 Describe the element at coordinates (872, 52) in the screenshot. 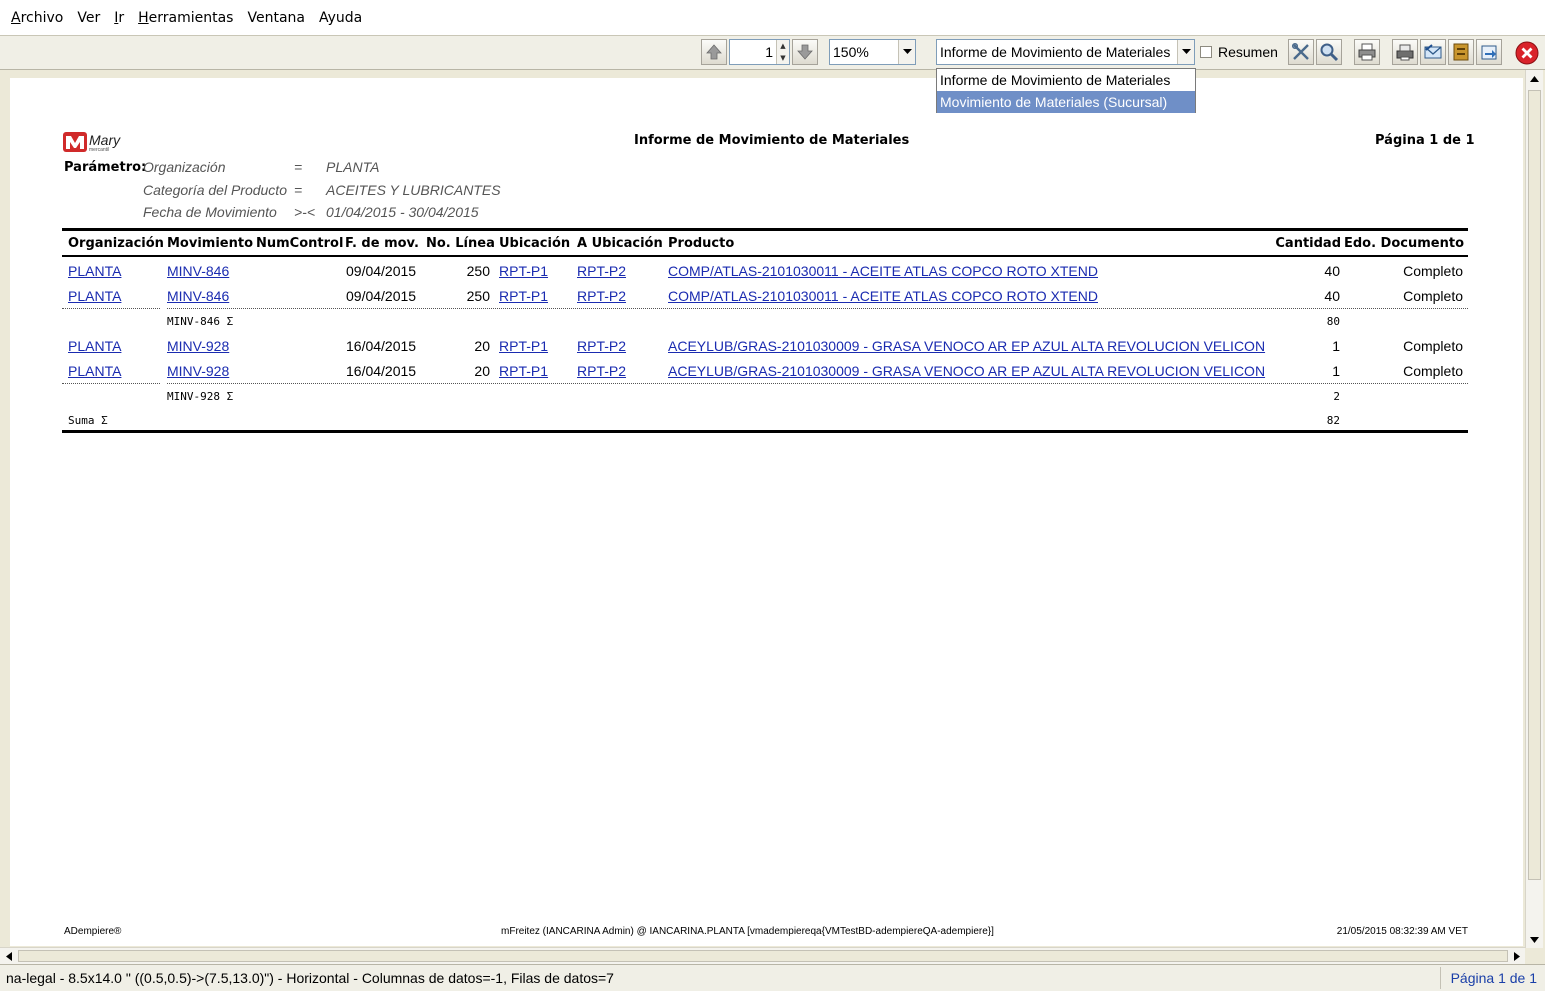

I see `zoom-select: 150%` at that location.